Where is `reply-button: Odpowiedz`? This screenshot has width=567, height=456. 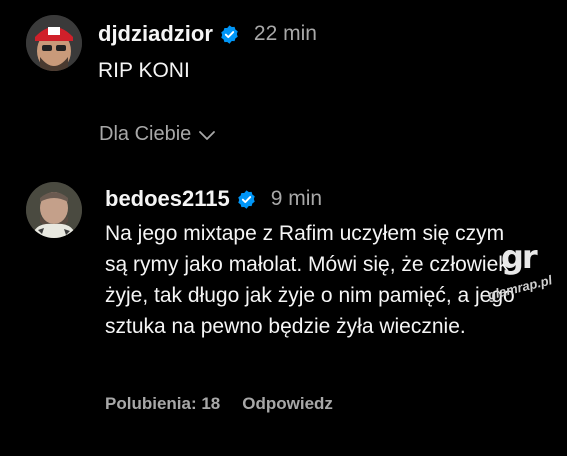 reply-button: Odpowiedz is located at coordinates (287, 404).